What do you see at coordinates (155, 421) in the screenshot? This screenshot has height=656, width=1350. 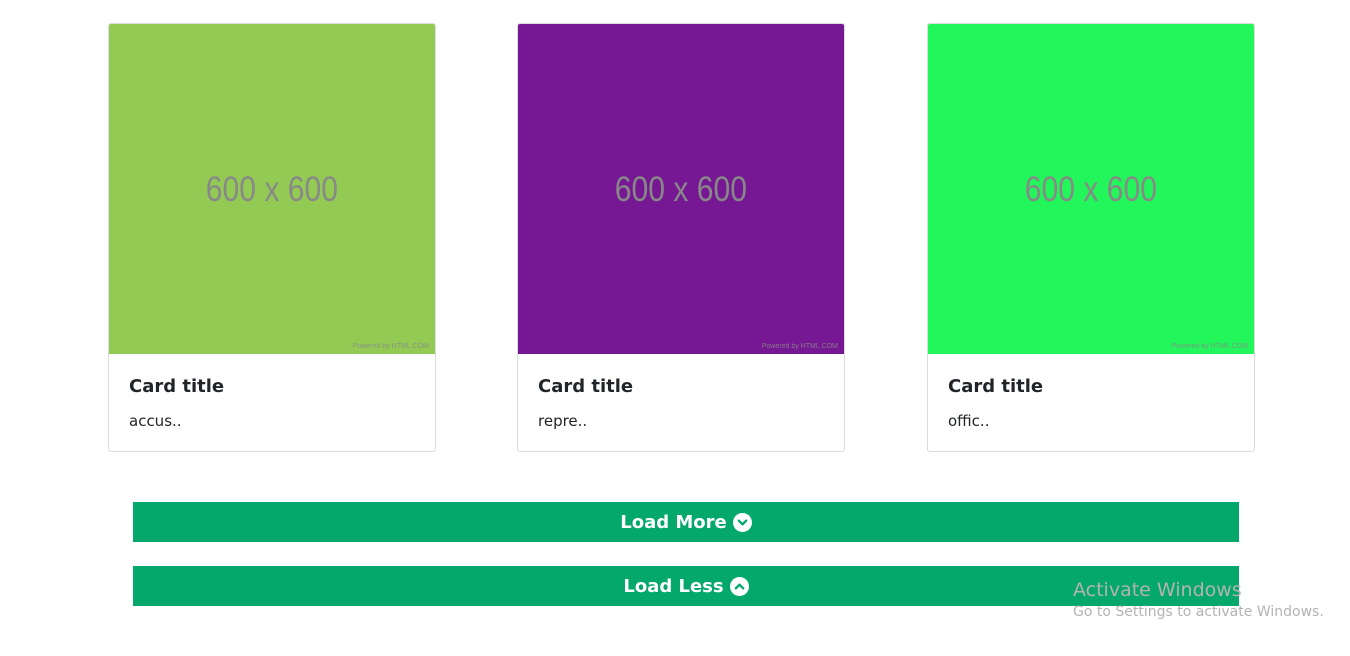 I see `card-text: accus..` at bounding box center [155, 421].